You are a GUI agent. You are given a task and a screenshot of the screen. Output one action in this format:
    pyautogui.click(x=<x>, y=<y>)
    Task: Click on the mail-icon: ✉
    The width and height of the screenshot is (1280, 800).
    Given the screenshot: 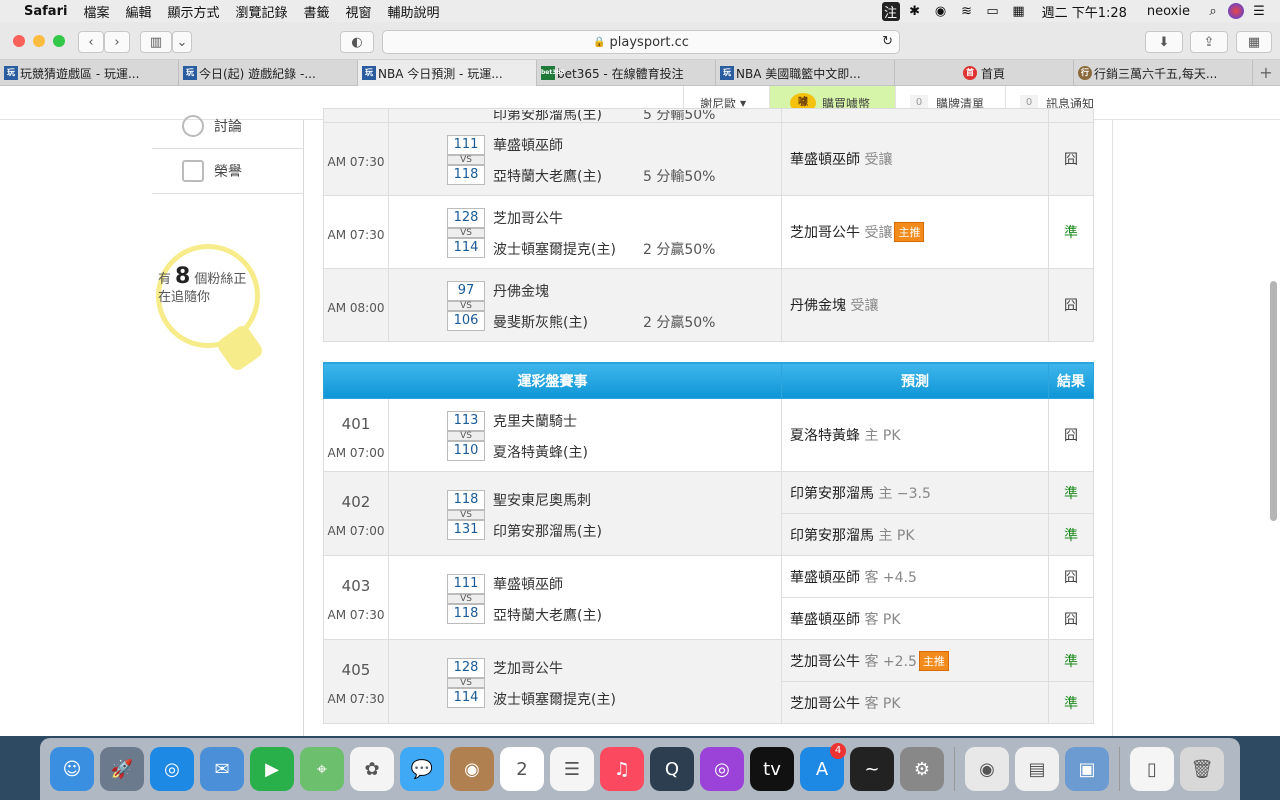 What is the action you would take?
    pyautogui.click(x=222, y=769)
    